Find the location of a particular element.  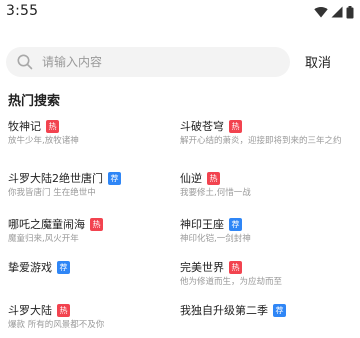

hot-search-item-title-row: 斗罗大陆2绝世唐门荐 is located at coordinates (97, 178).